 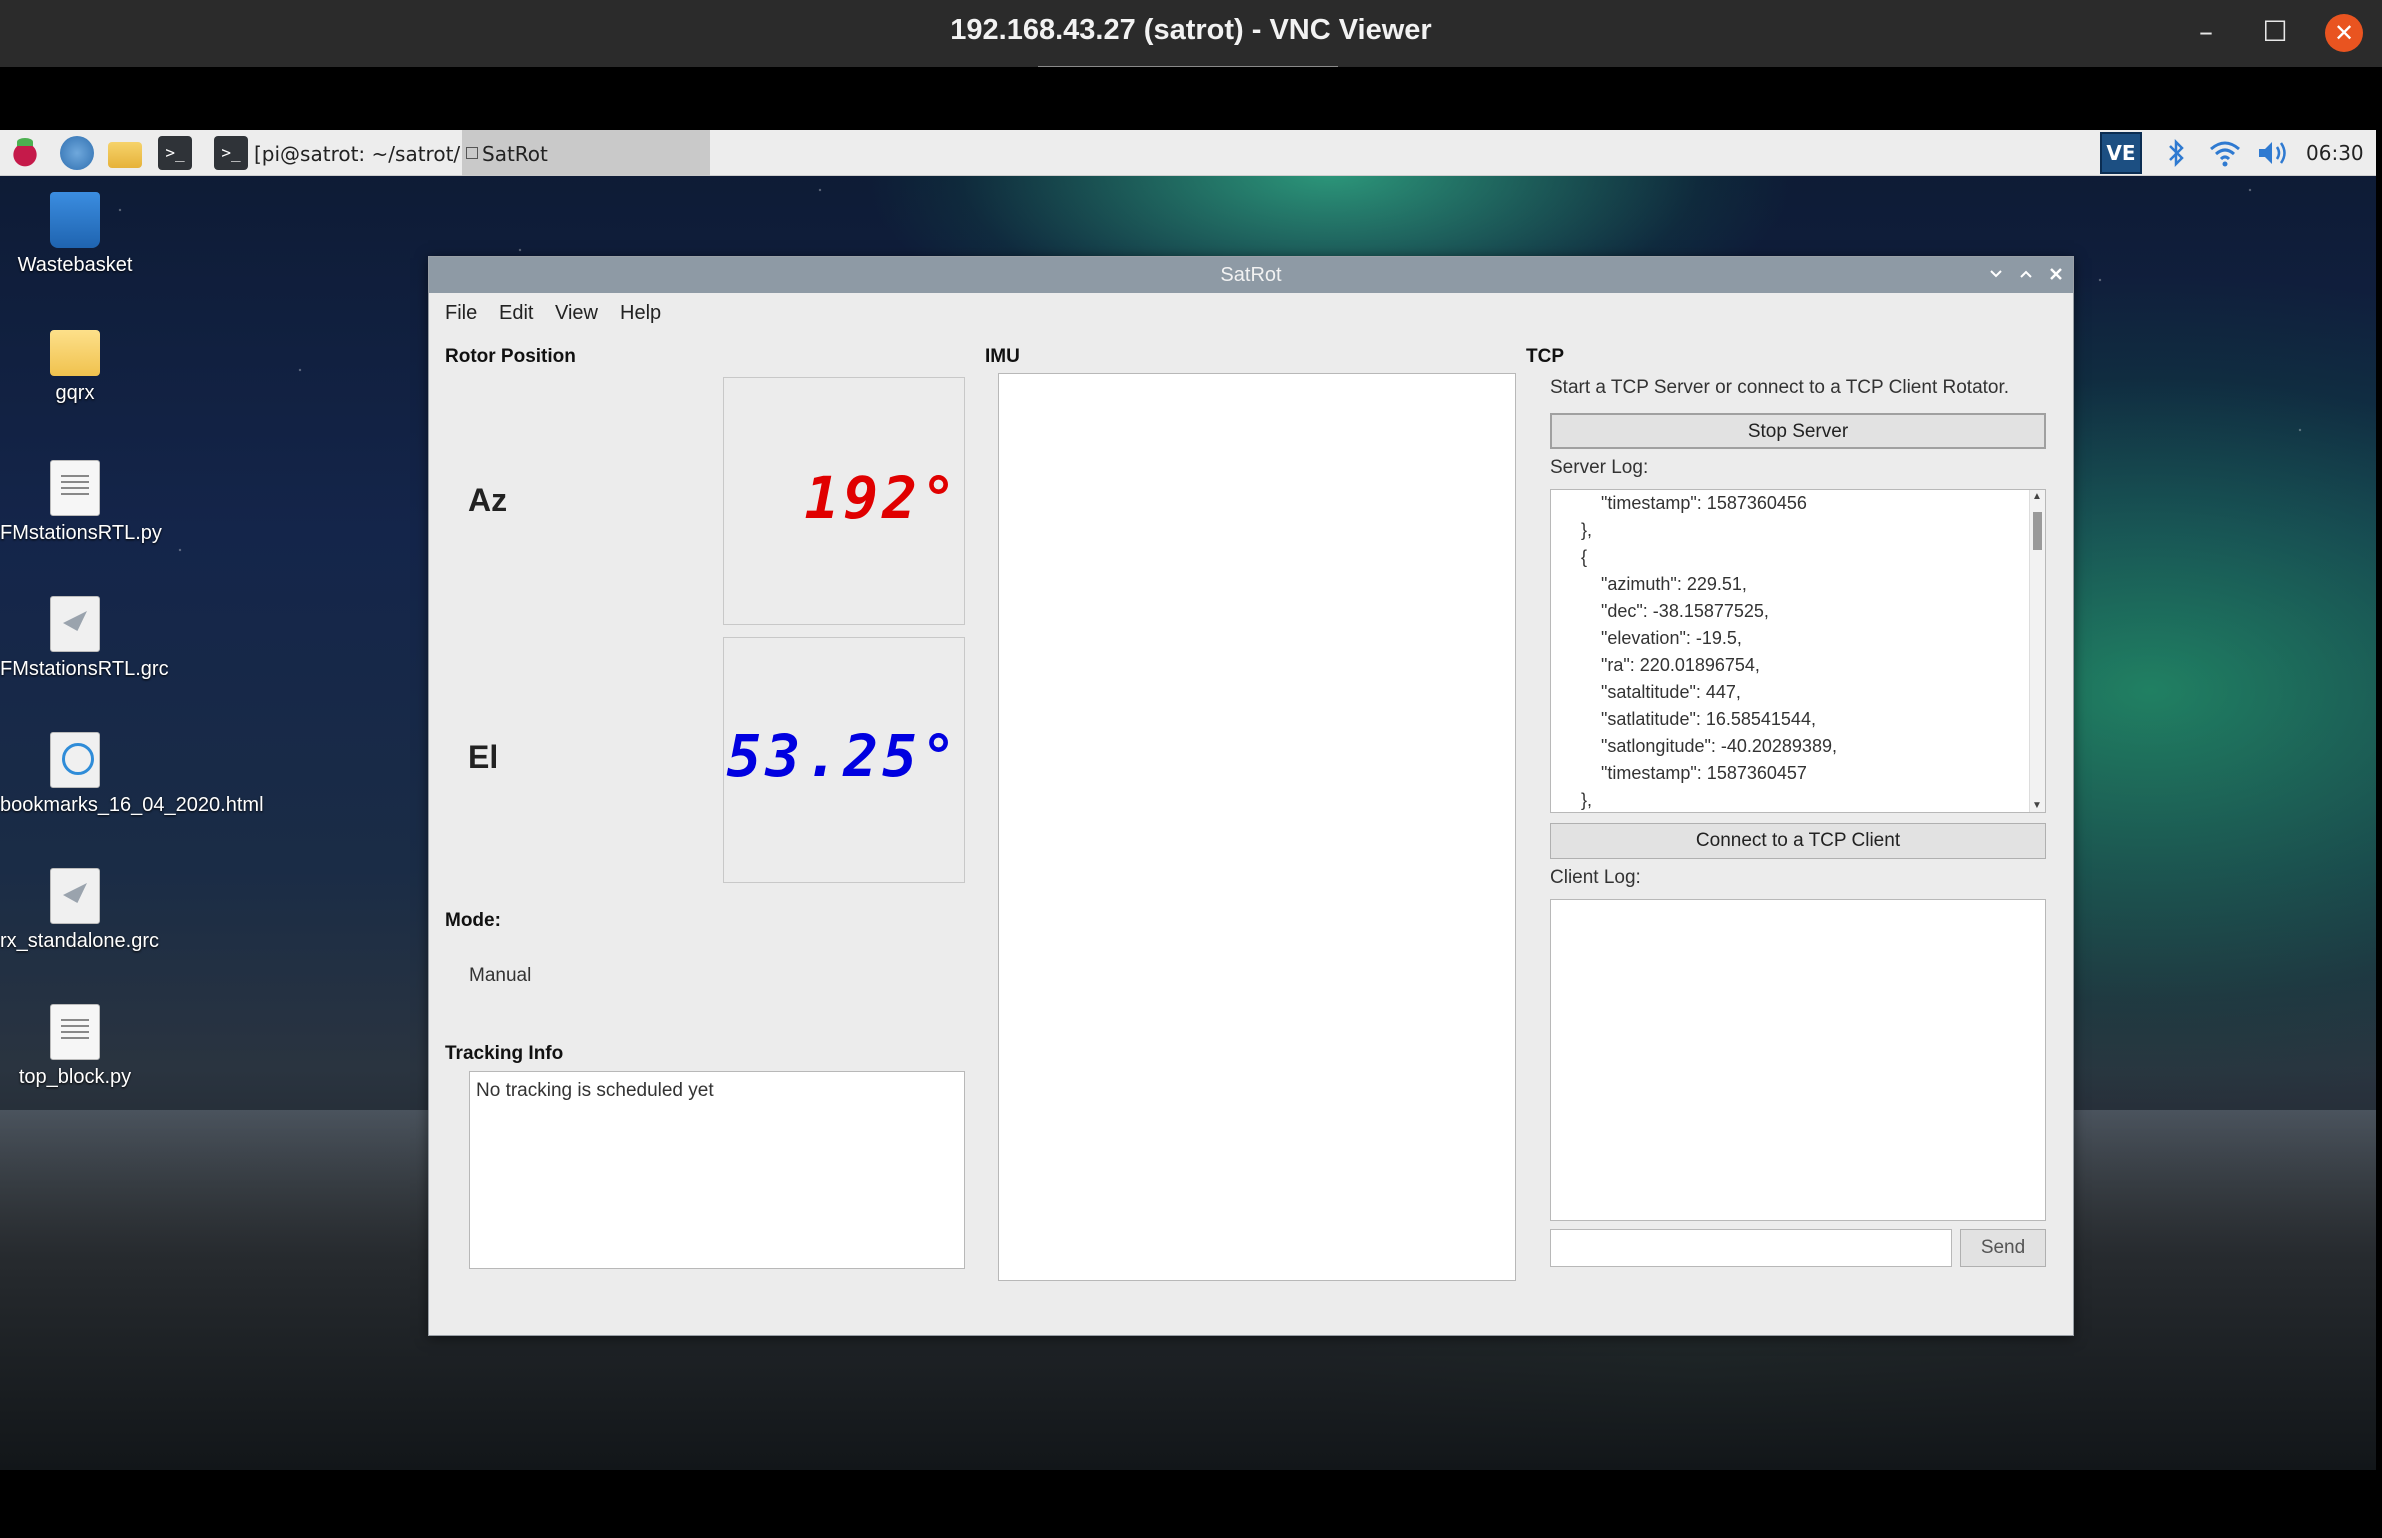 I want to click on rotor-position-title: Rotor Position, so click(x=510, y=356).